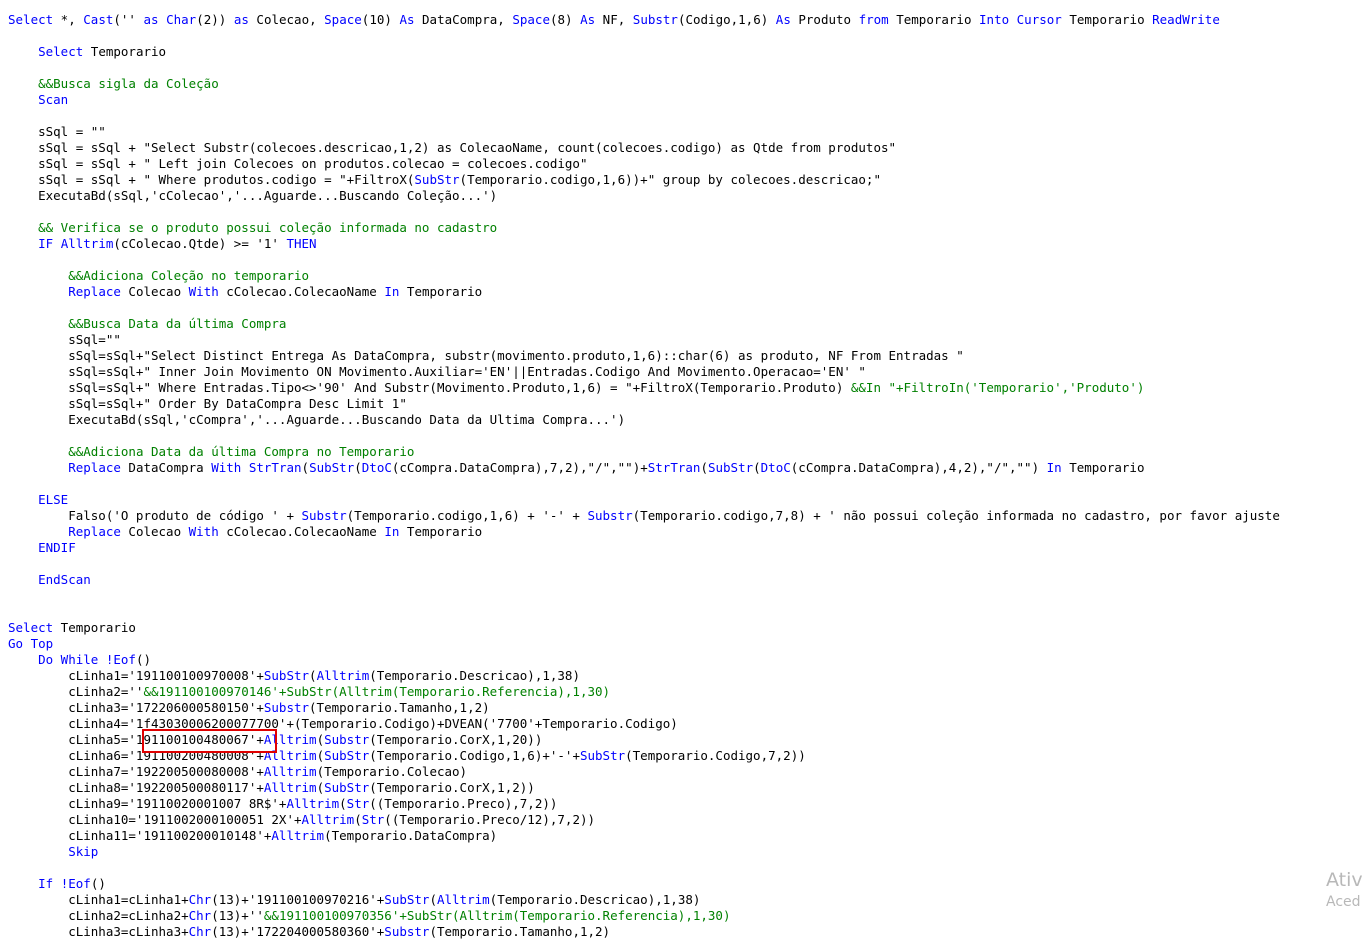 The width and height of the screenshot is (1367, 943). Describe the element at coordinates (166, 467) in the screenshot. I see `code-token: DataCompra` at that location.